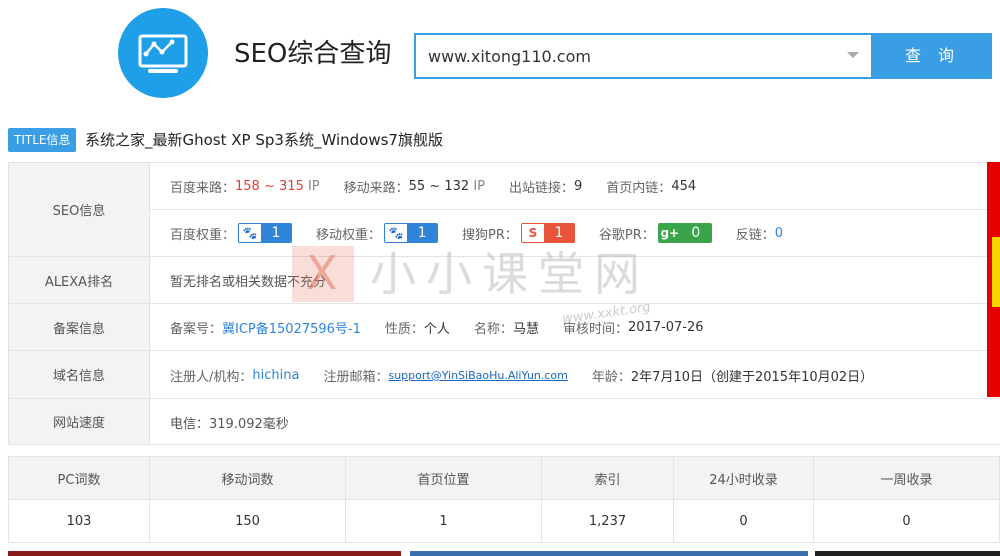 The width and height of the screenshot is (1000, 556). What do you see at coordinates (633, 56) in the screenshot?
I see `search-input` at bounding box center [633, 56].